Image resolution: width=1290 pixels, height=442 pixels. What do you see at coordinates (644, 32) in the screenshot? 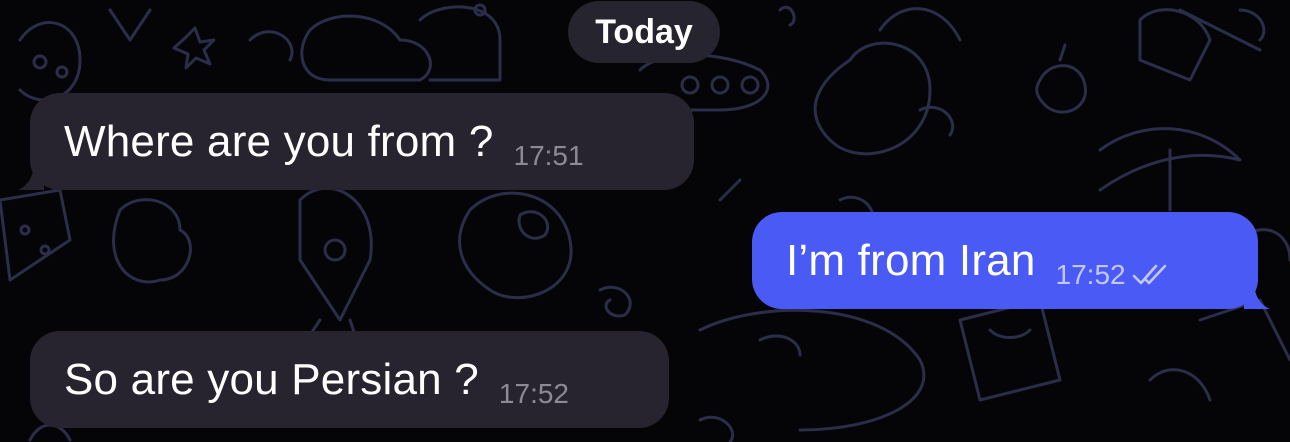
I see `date-separator: Today` at bounding box center [644, 32].